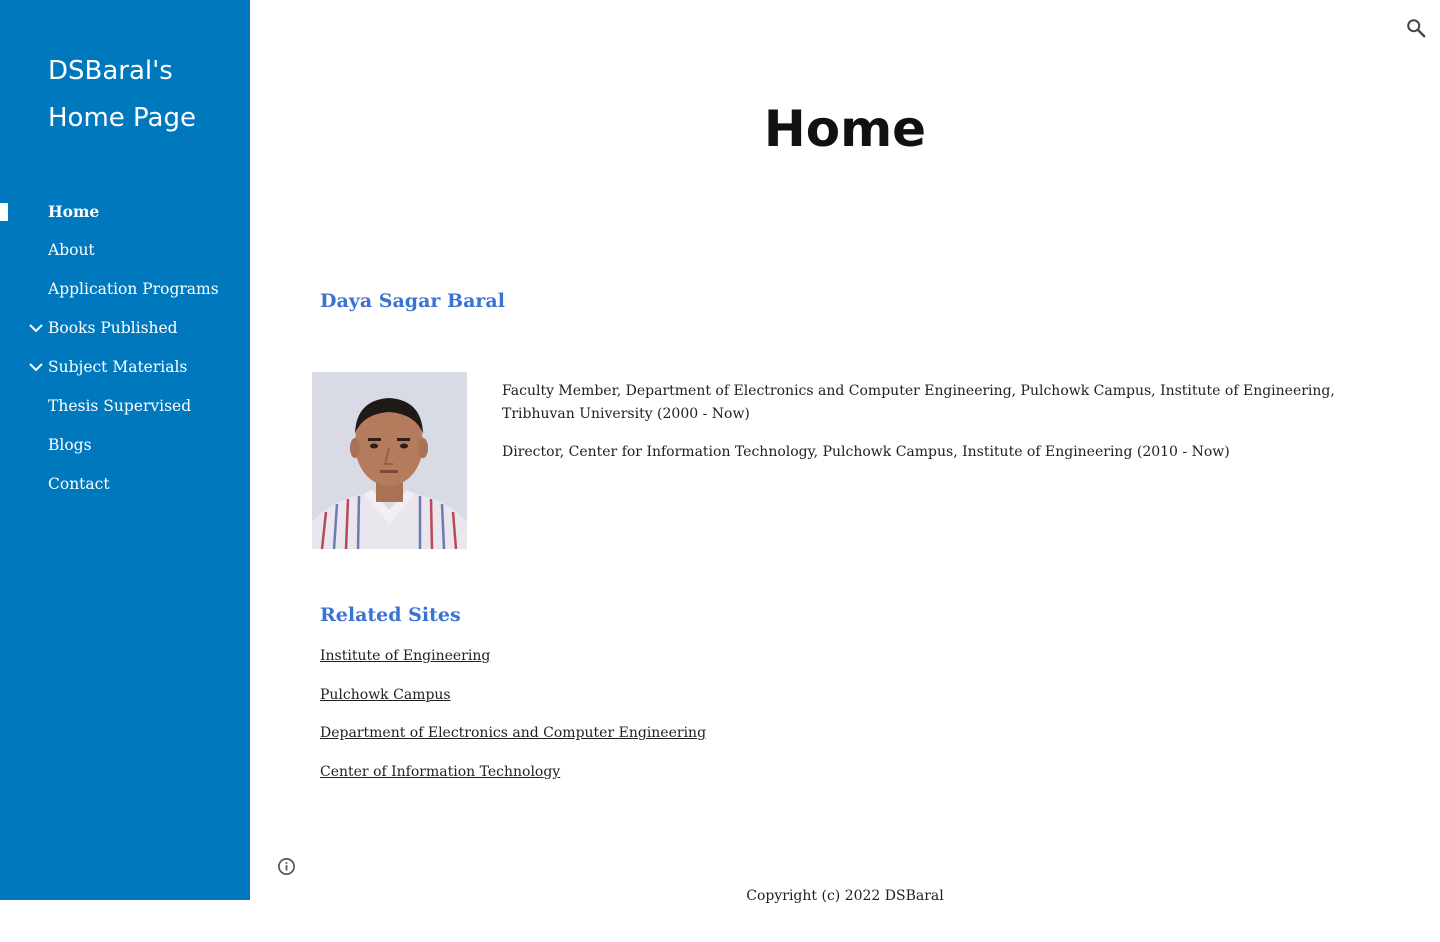 Image resolution: width=1440 pixels, height=942 pixels. Describe the element at coordinates (74, 211) in the screenshot. I see `sidebar-item-label: Home` at that location.